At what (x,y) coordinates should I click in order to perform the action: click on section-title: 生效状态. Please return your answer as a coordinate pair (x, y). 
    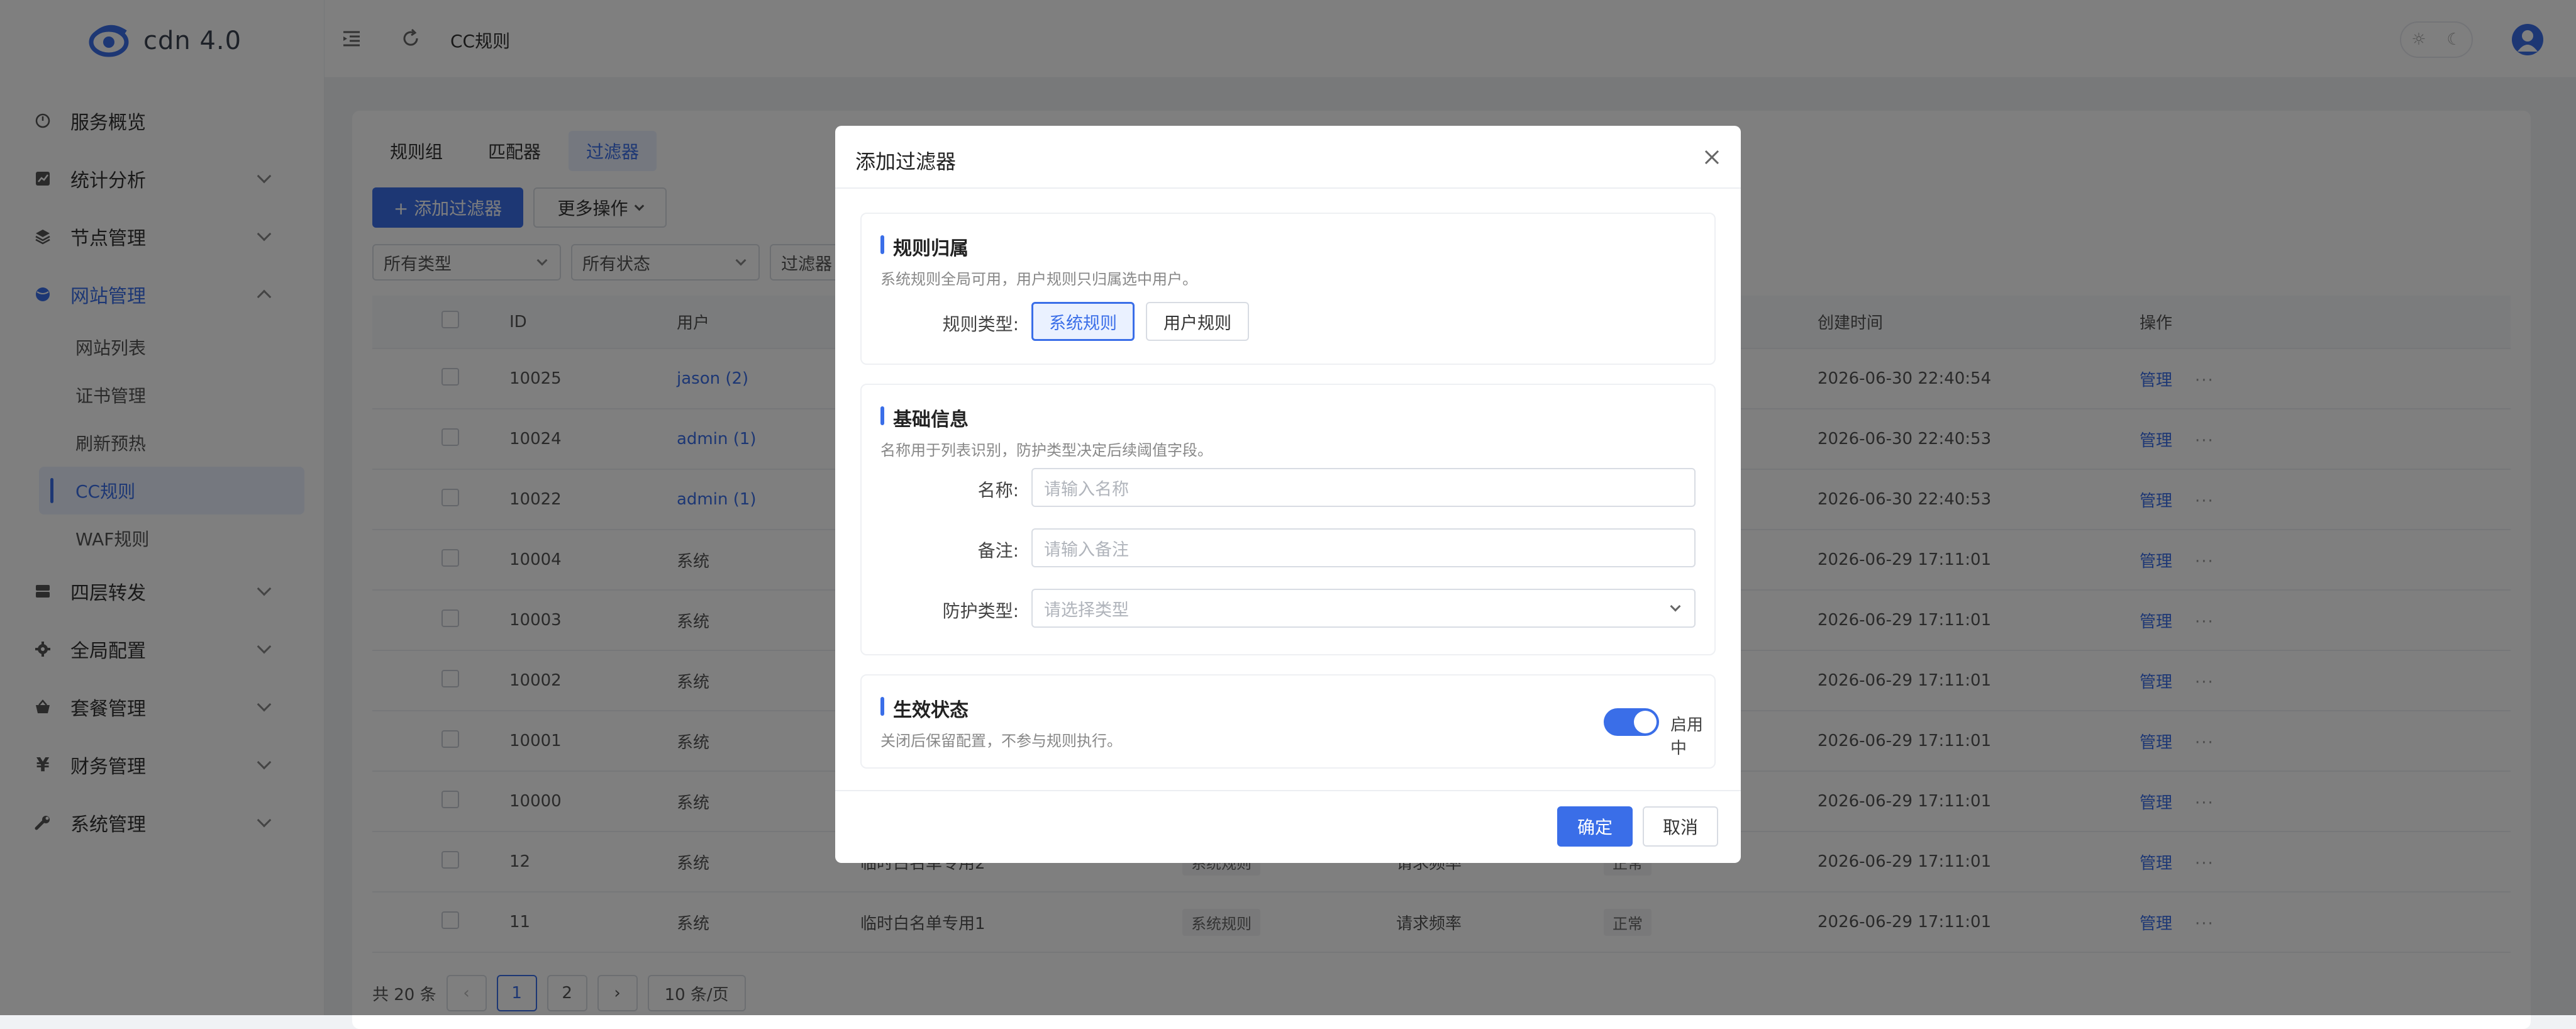
    Looking at the image, I should click on (924, 708).